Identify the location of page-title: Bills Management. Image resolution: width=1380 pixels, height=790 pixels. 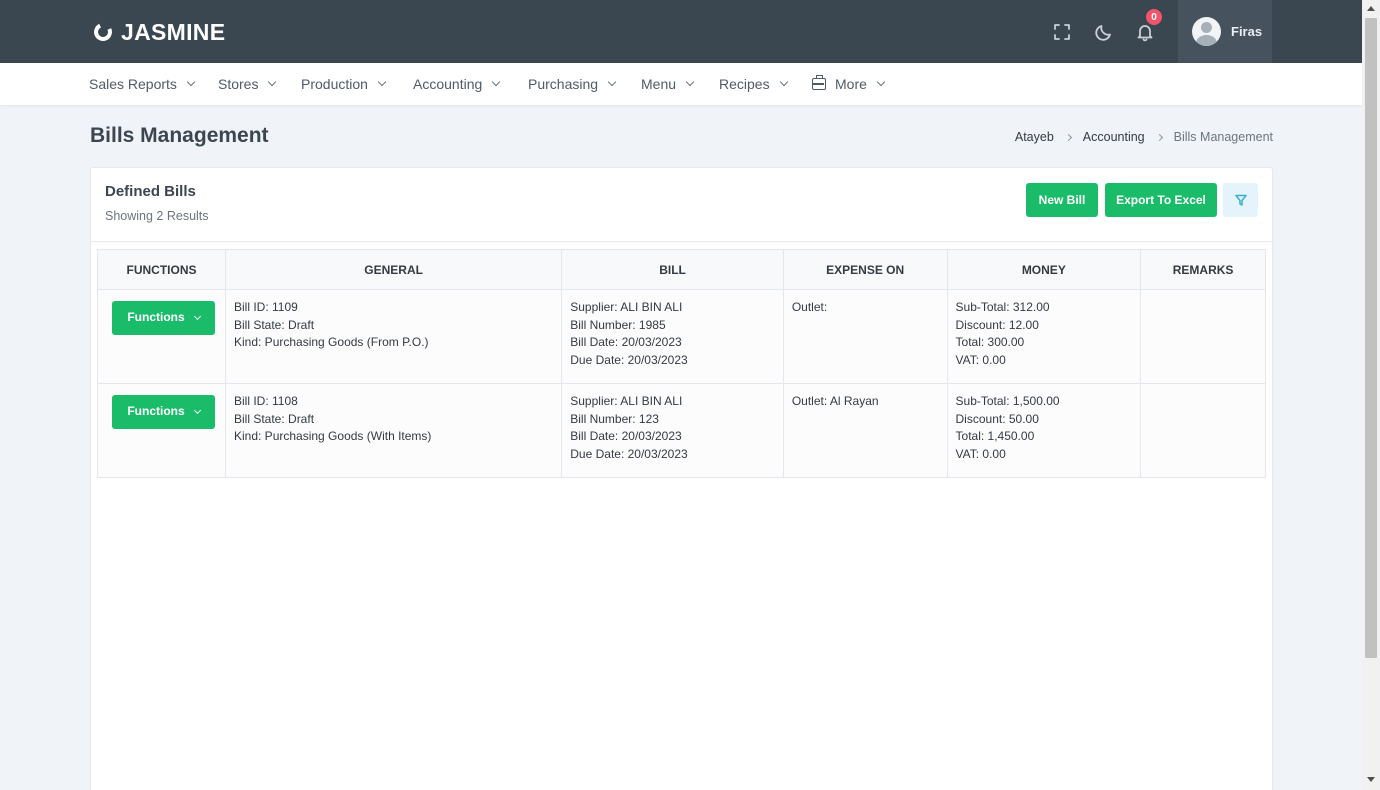
(179, 135).